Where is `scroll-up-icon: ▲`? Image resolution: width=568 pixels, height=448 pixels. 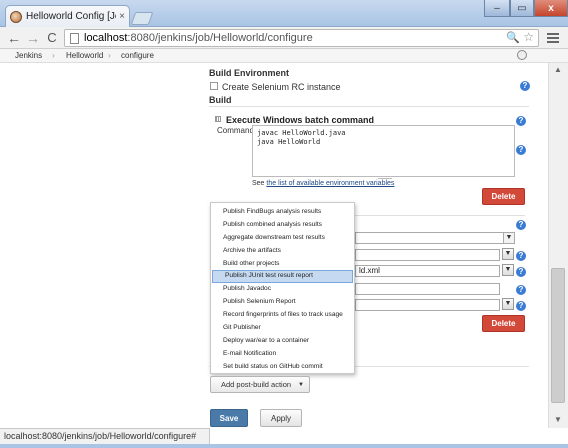
scroll-up-icon: ▲ is located at coordinates (558, 69).